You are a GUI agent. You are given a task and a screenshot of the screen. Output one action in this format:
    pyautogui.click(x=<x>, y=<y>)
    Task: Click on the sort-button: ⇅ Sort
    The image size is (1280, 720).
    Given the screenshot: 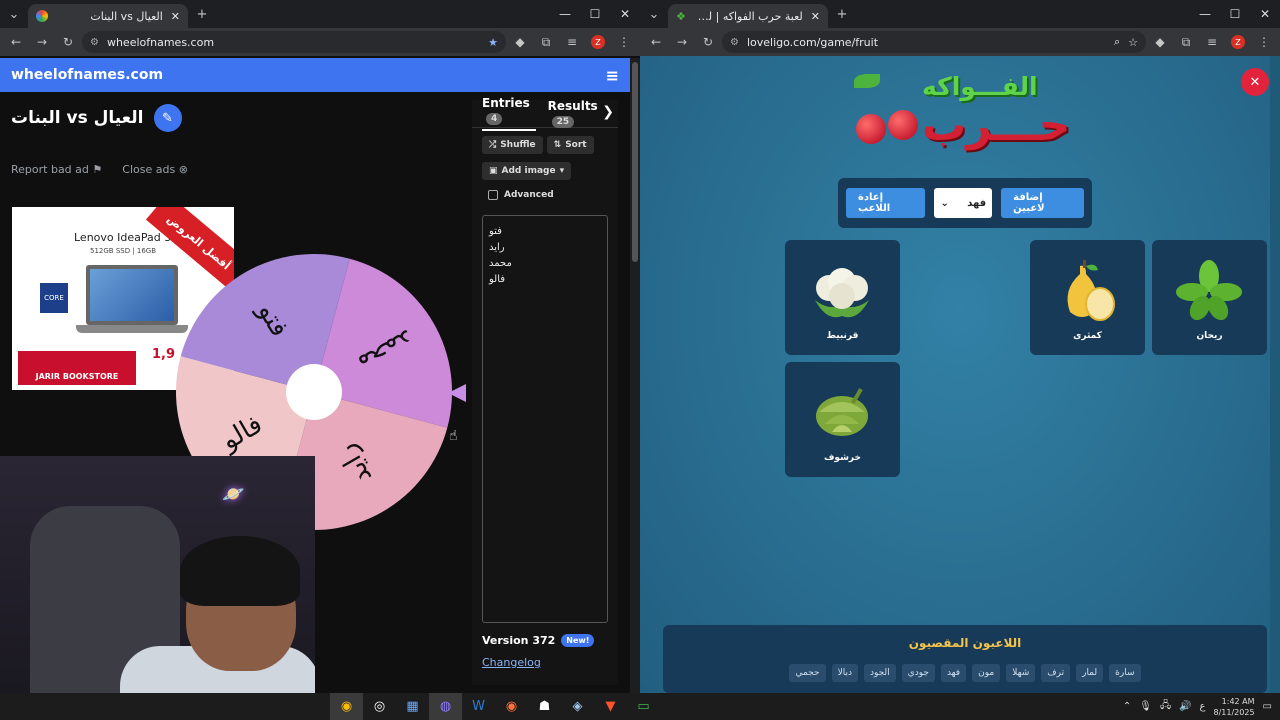 What is the action you would take?
    pyautogui.click(x=570, y=145)
    